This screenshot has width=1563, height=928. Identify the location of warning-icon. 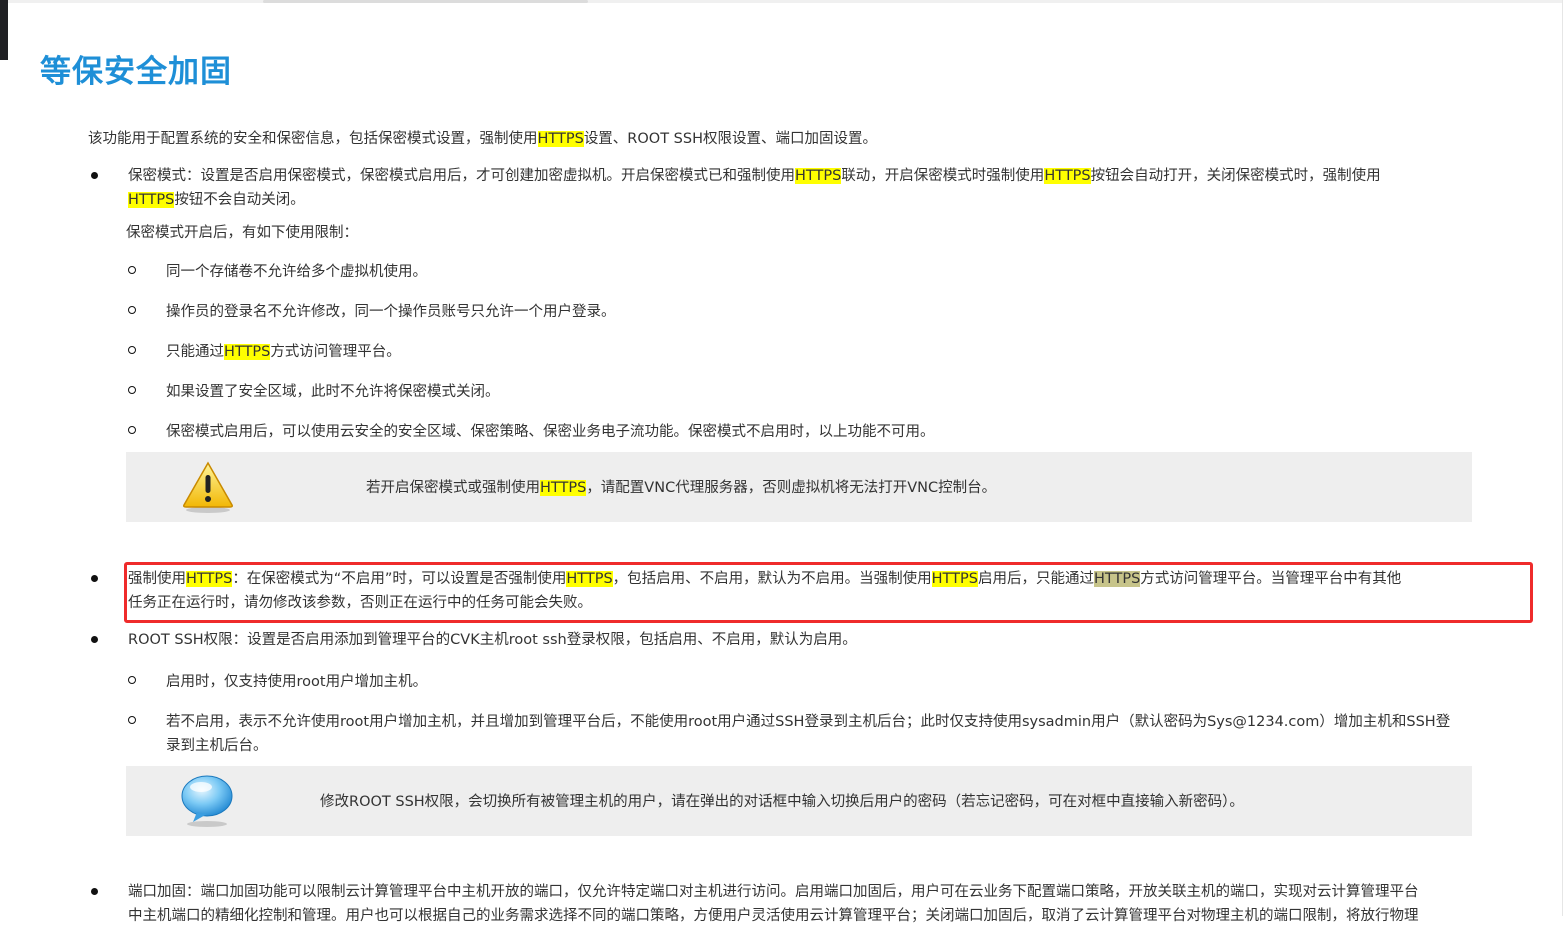
(208, 487).